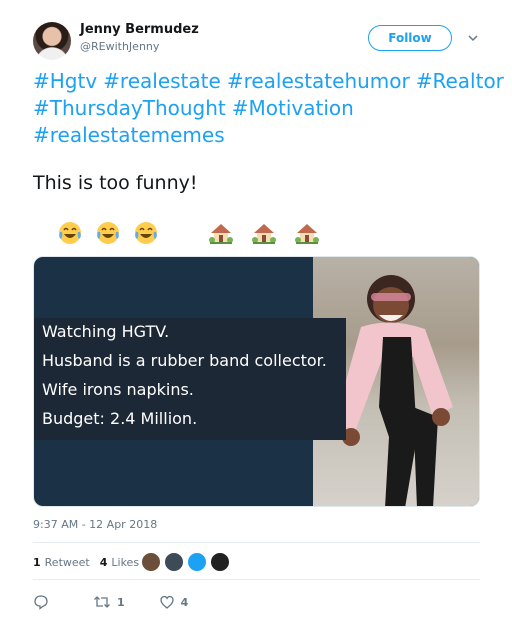  I want to click on tweet-actions: 1 4, so click(110, 602).